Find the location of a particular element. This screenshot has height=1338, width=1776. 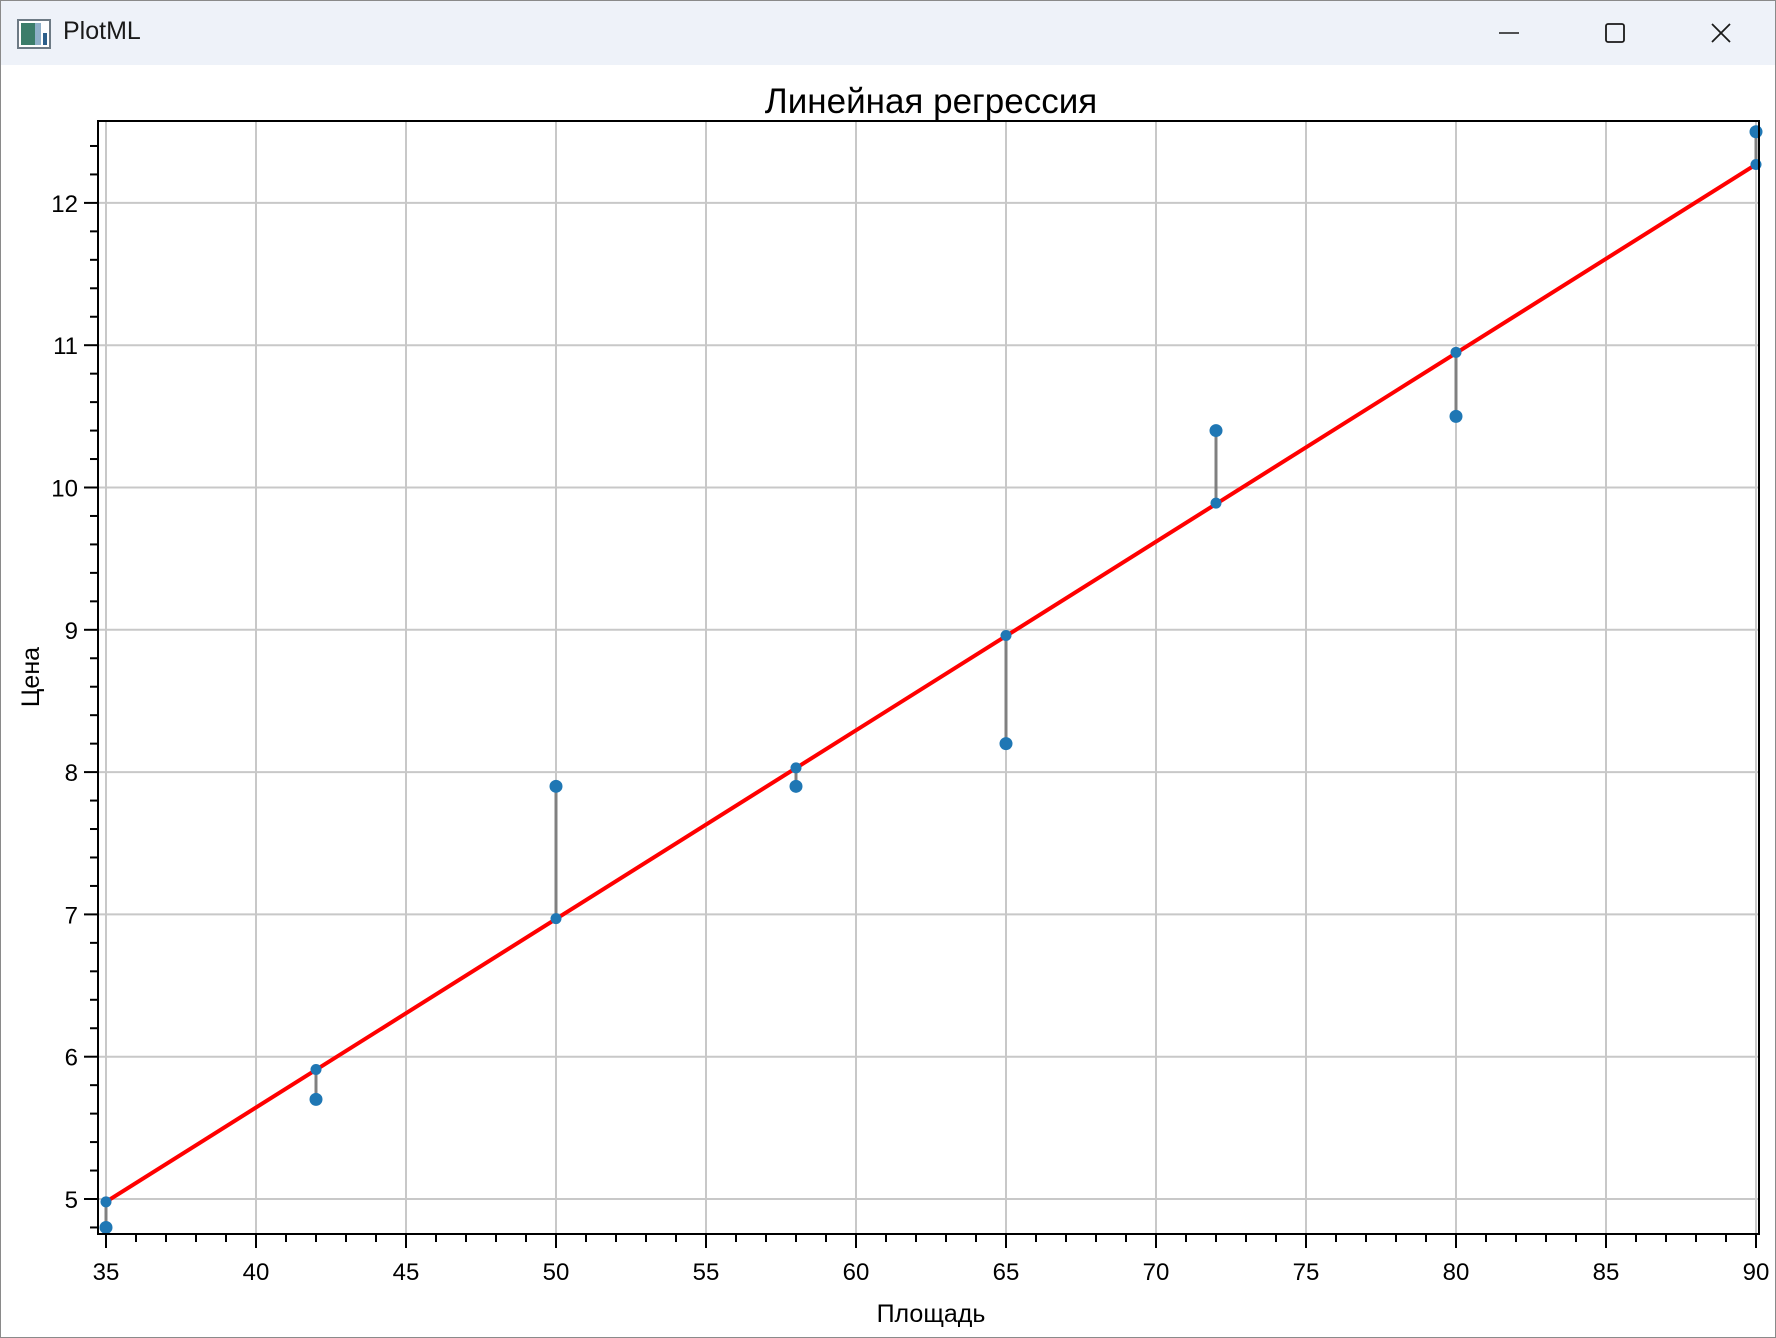

maximize-button is located at coordinates (1615, 33).